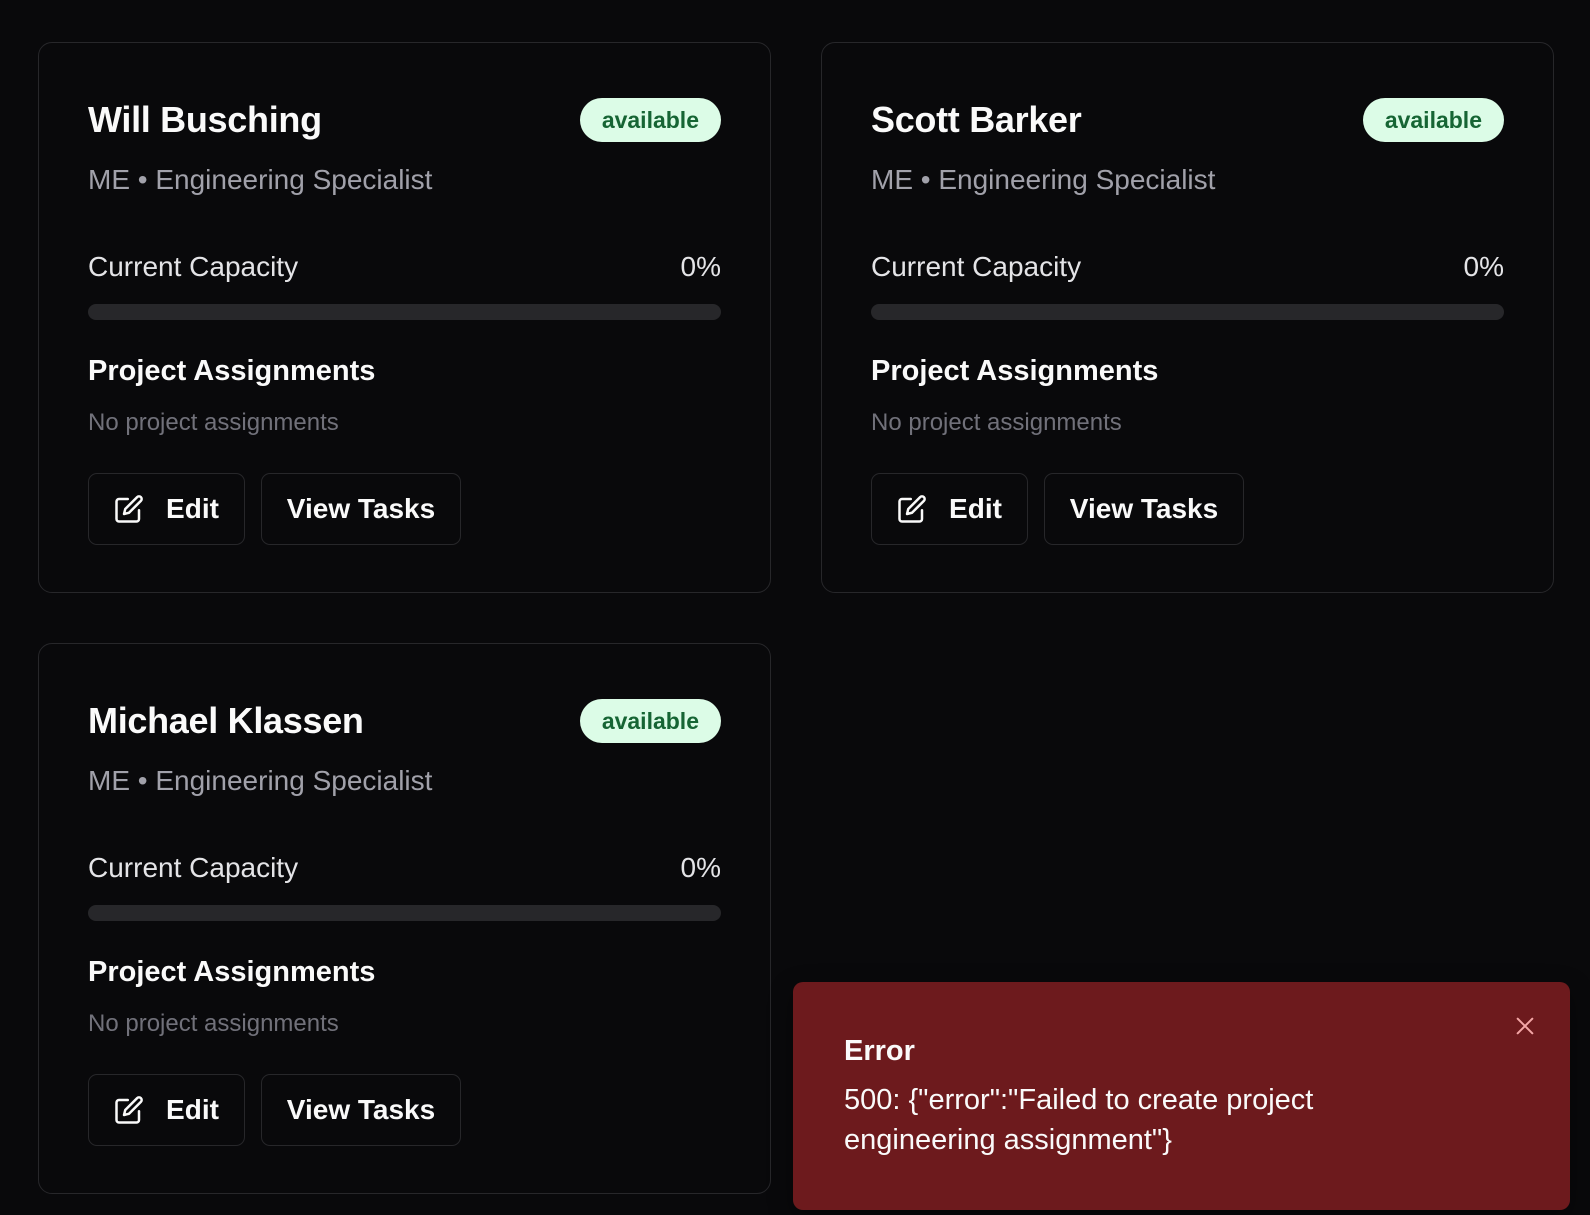 The image size is (1590, 1215). What do you see at coordinates (976, 119) in the screenshot?
I see `engineer-name: Scott Barker` at bounding box center [976, 119].